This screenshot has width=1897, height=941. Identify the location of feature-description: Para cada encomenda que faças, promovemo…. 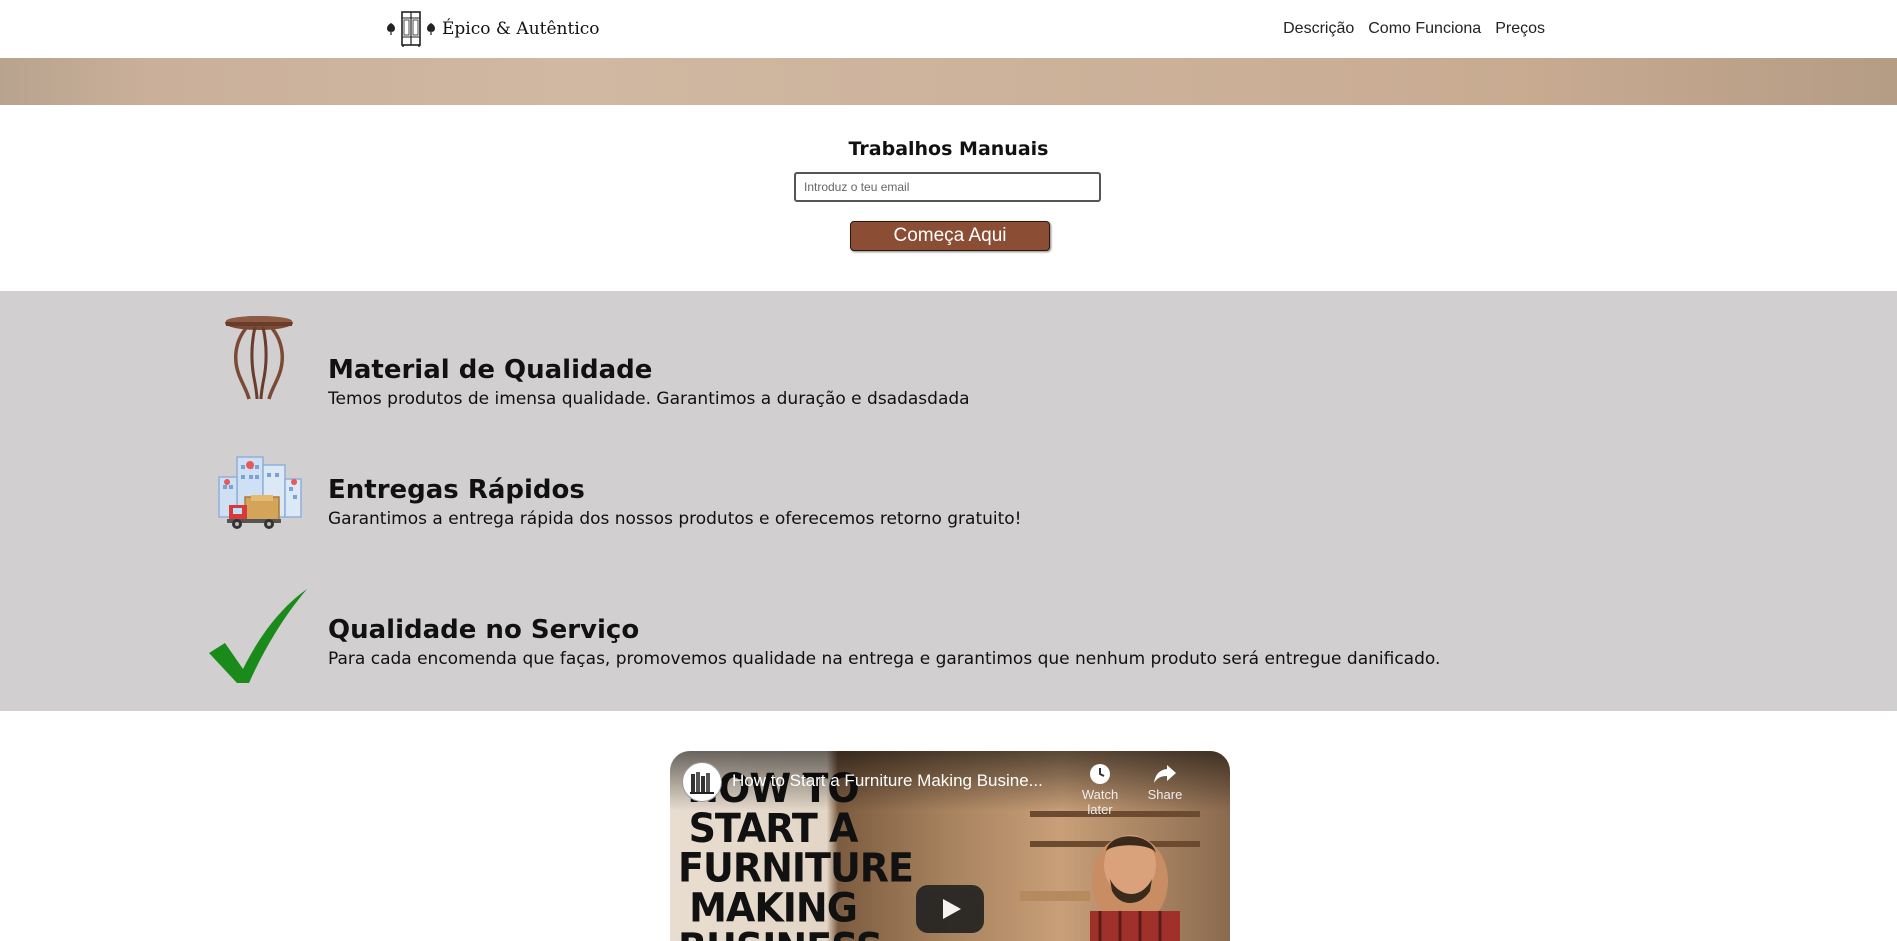
(884, 659).